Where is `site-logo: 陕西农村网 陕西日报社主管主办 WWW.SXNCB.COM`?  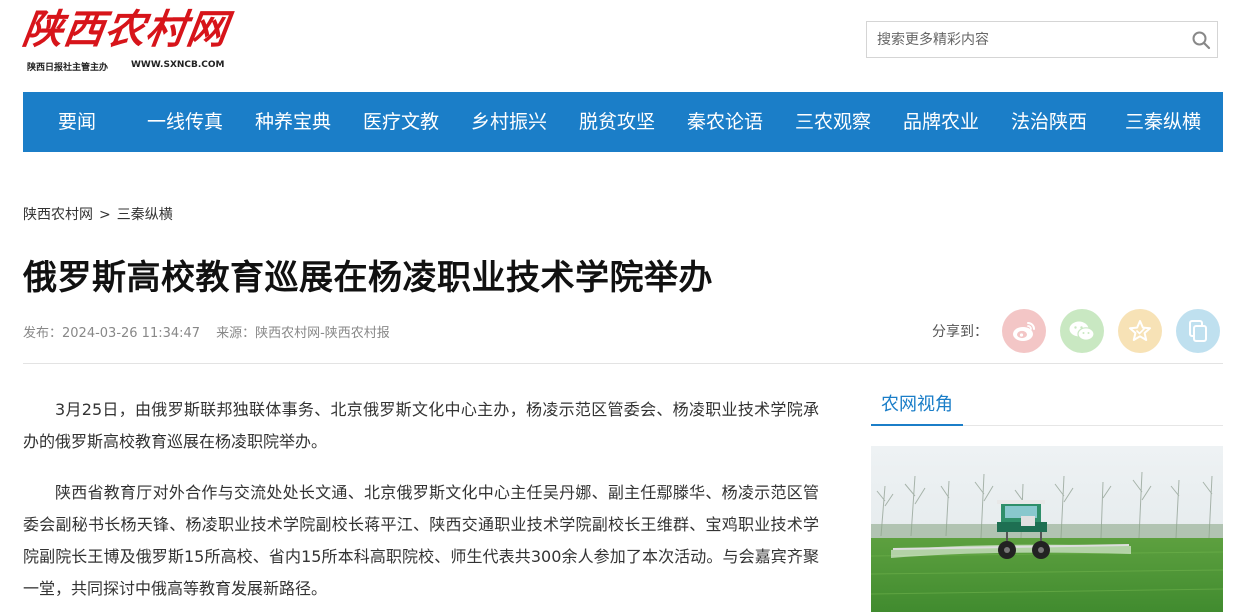 site-logo: 陕西农村网 陕西日报社主管主办 WWW.SXNCB.COM is located at coordinates (126, 41).